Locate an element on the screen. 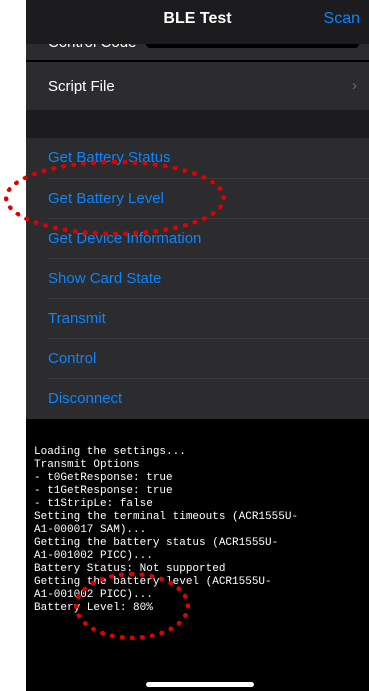 The width and height of the screenshot is (369, 691). action-label: Disconnect is located at coordinates (85, 398).